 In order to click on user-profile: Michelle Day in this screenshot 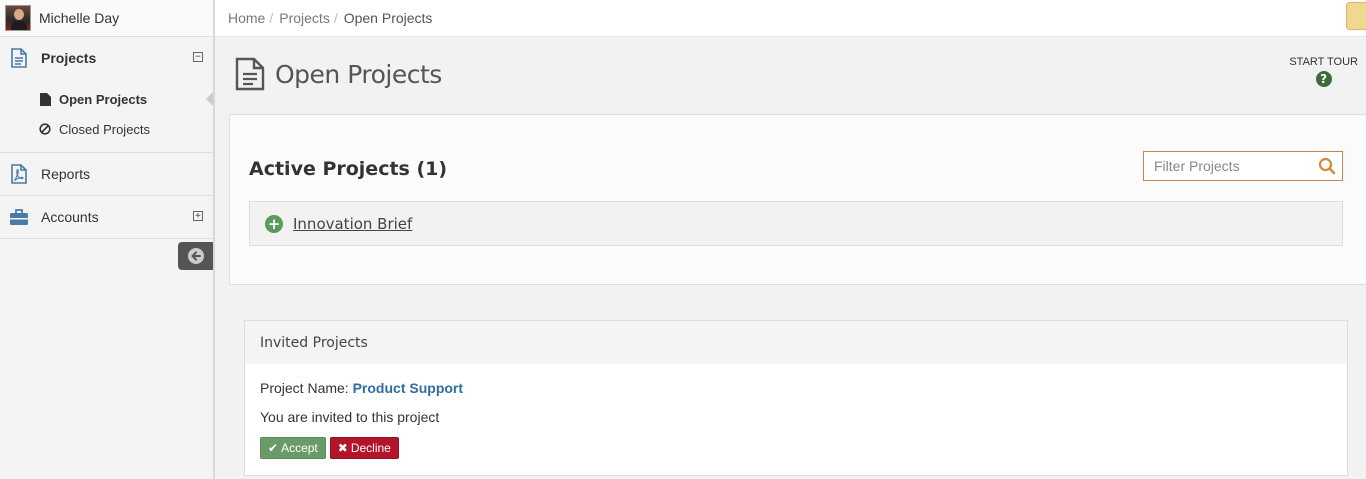, I will do `click(106, 18)`.